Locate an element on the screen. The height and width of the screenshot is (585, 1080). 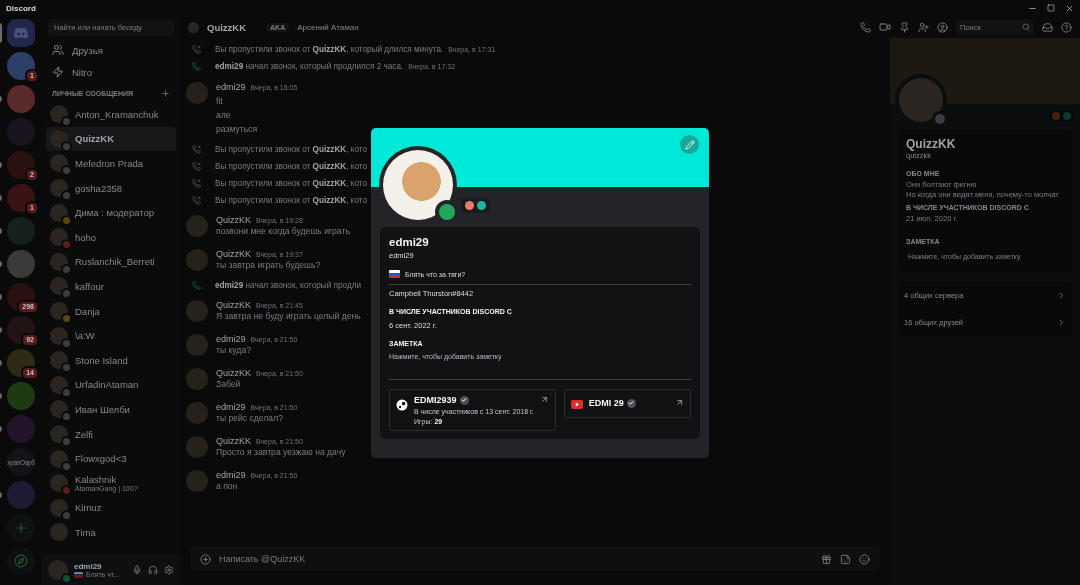
conversation-item: Danja is located at coordinates (111, 311).